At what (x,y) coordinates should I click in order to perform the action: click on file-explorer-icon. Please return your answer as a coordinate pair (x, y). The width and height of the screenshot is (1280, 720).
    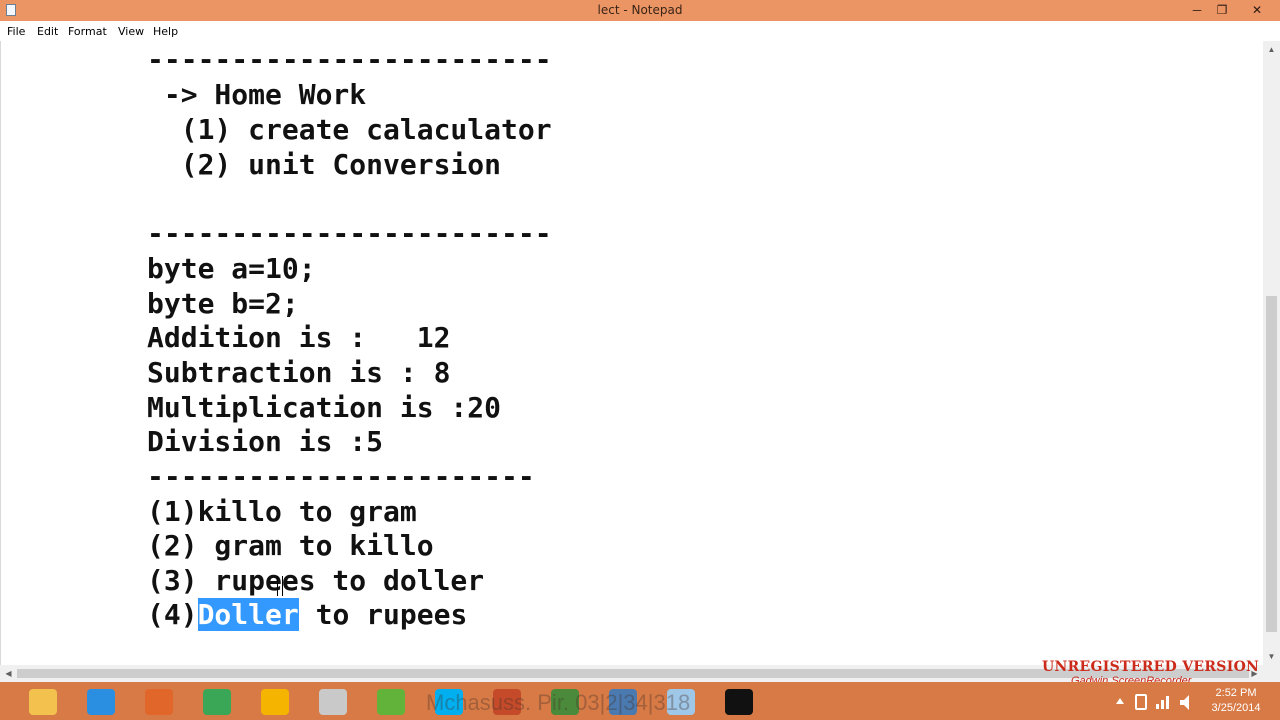
    Looking at the image, I should click on (43, 702).